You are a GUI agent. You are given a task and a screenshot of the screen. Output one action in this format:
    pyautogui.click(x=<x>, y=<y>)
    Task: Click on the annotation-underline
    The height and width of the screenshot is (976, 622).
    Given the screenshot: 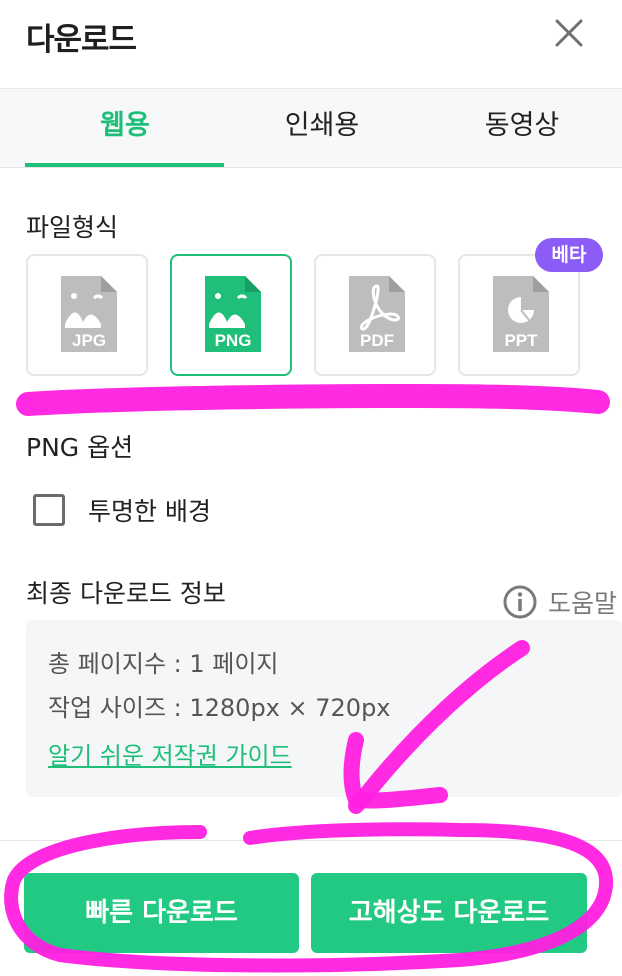 What is the action you would take?
    pyautogui.click(x=313, y=399)
    